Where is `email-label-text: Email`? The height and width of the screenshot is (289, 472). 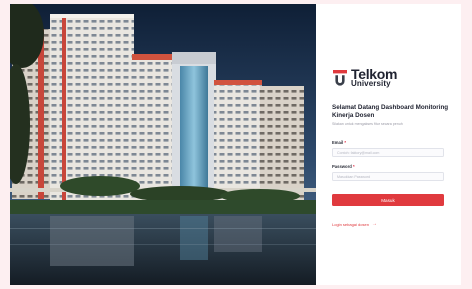 email-label-text: Email is located at coordinates (338, 142).